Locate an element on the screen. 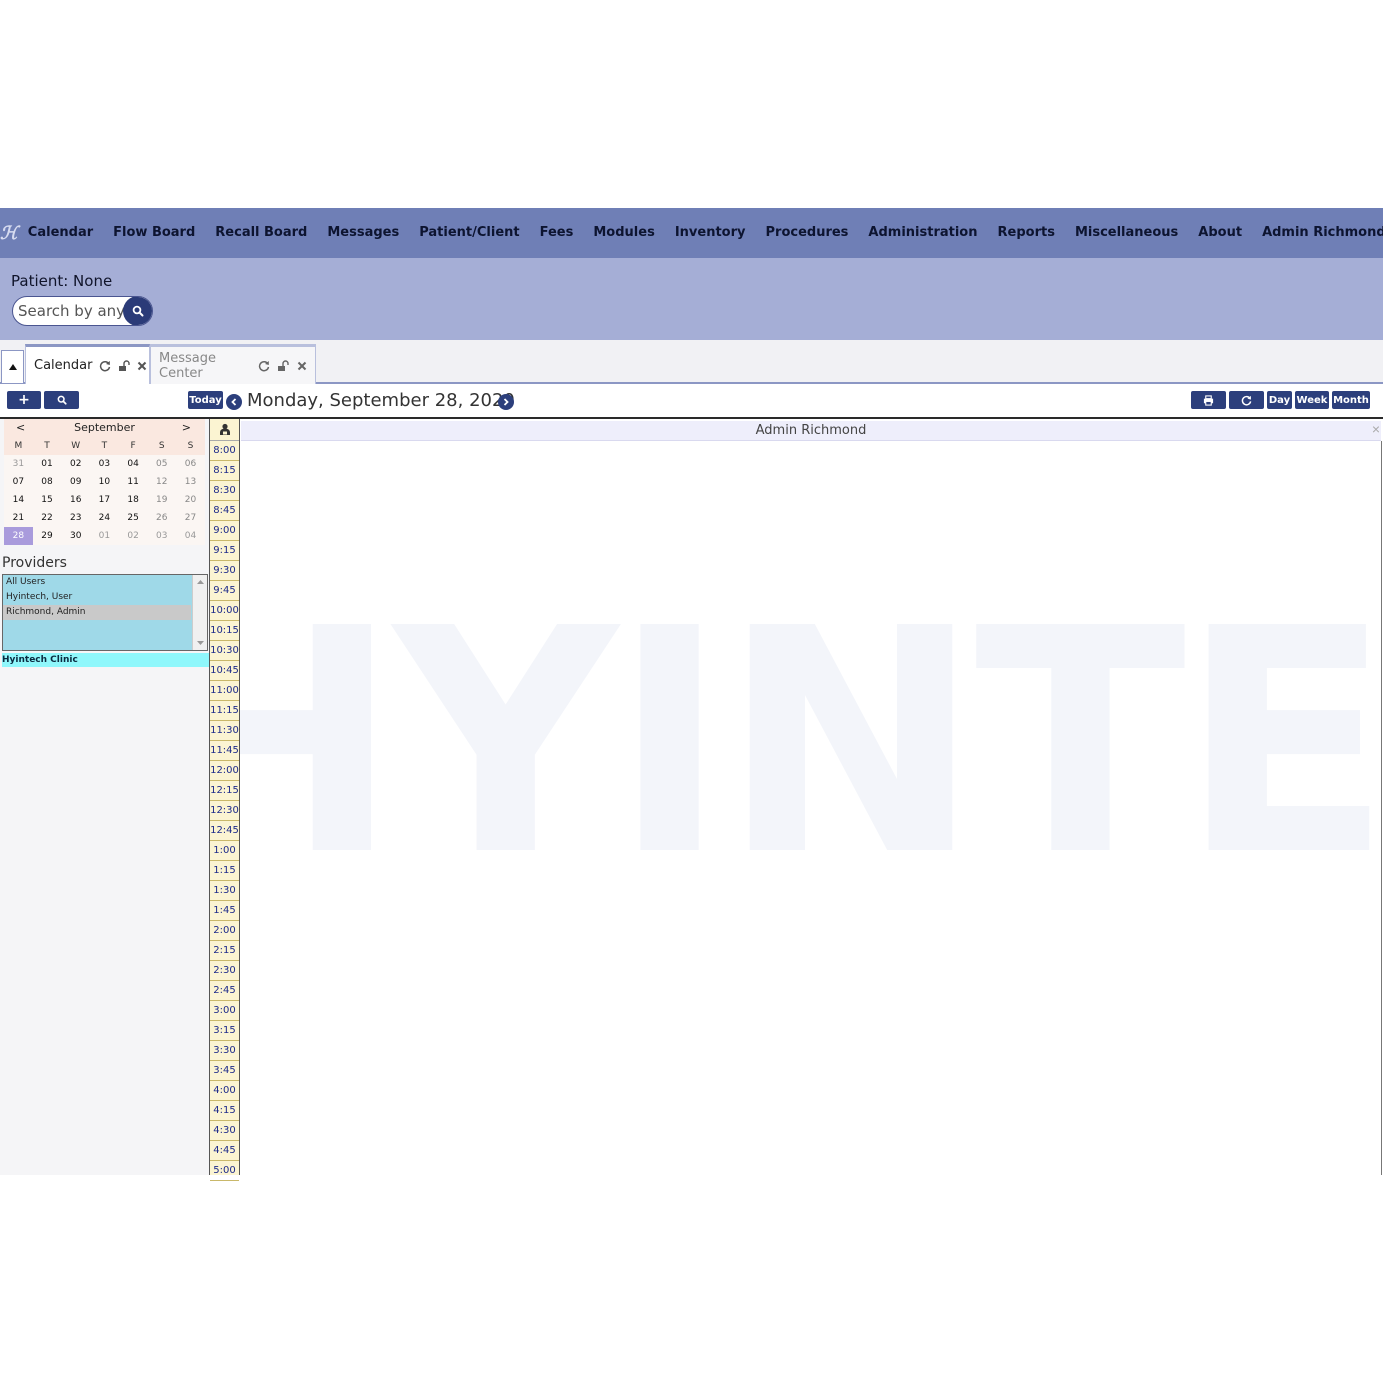 Image resolution: width=1383 pixels, height=1383 pixels. nav-item-about: About is located at coordinates (1220, 233).